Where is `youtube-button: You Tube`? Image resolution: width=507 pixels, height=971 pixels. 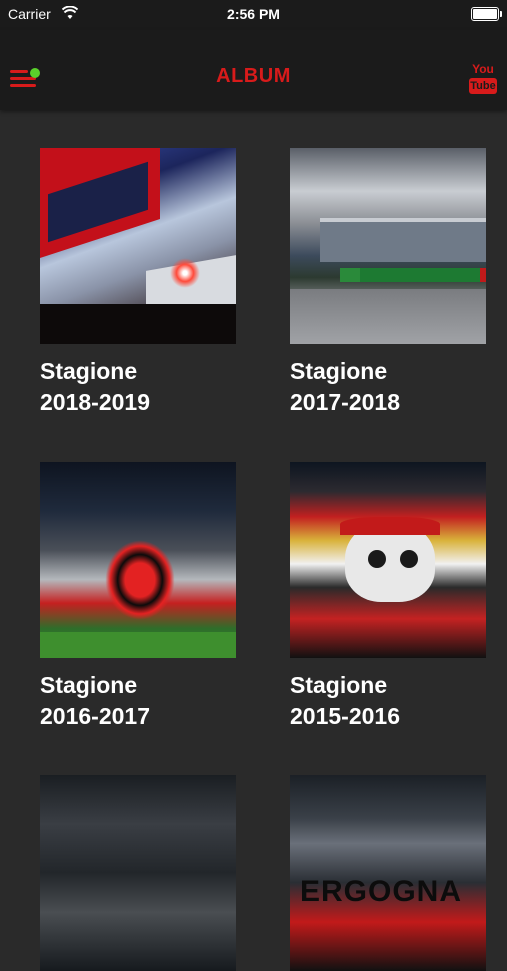 youtube-button: You Tube is located at coordinates (483, 79).